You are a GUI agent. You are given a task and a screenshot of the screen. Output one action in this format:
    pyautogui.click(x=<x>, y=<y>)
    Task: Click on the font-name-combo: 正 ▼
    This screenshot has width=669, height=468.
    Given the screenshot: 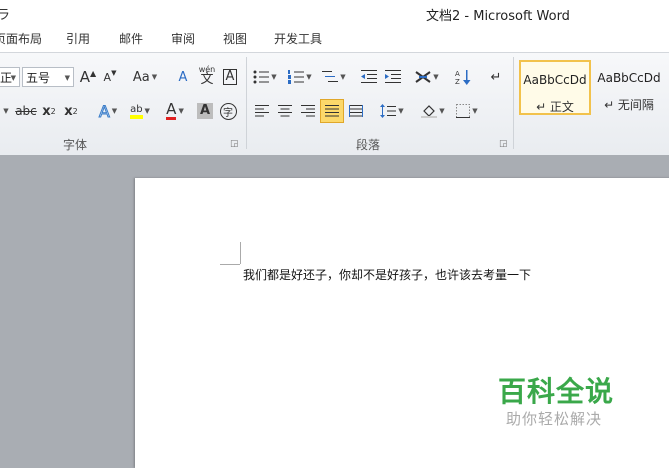 What is the action you would take?
    pyautogui.click(x=10, y=77)
    